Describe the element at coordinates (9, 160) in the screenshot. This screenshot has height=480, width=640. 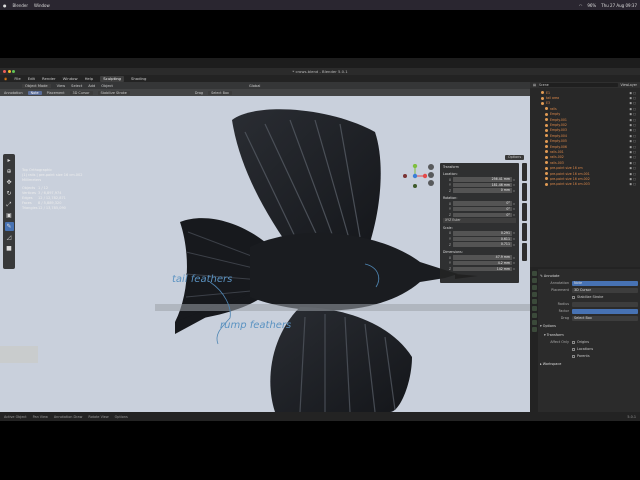
I see `select-tool-icon: ▸` at that location.